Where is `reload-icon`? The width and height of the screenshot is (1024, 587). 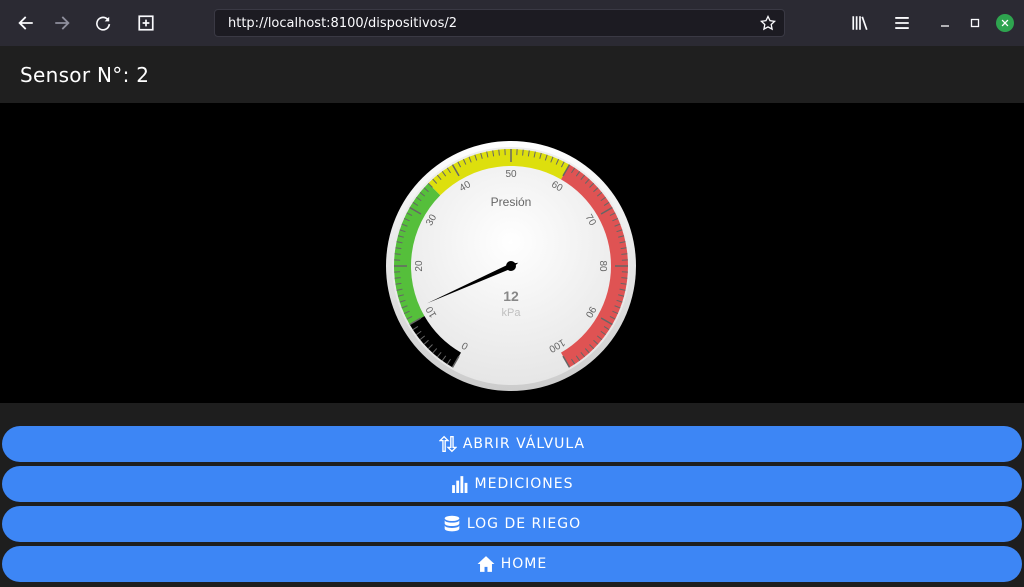 reload-icon is located at coordinates (103, 23).